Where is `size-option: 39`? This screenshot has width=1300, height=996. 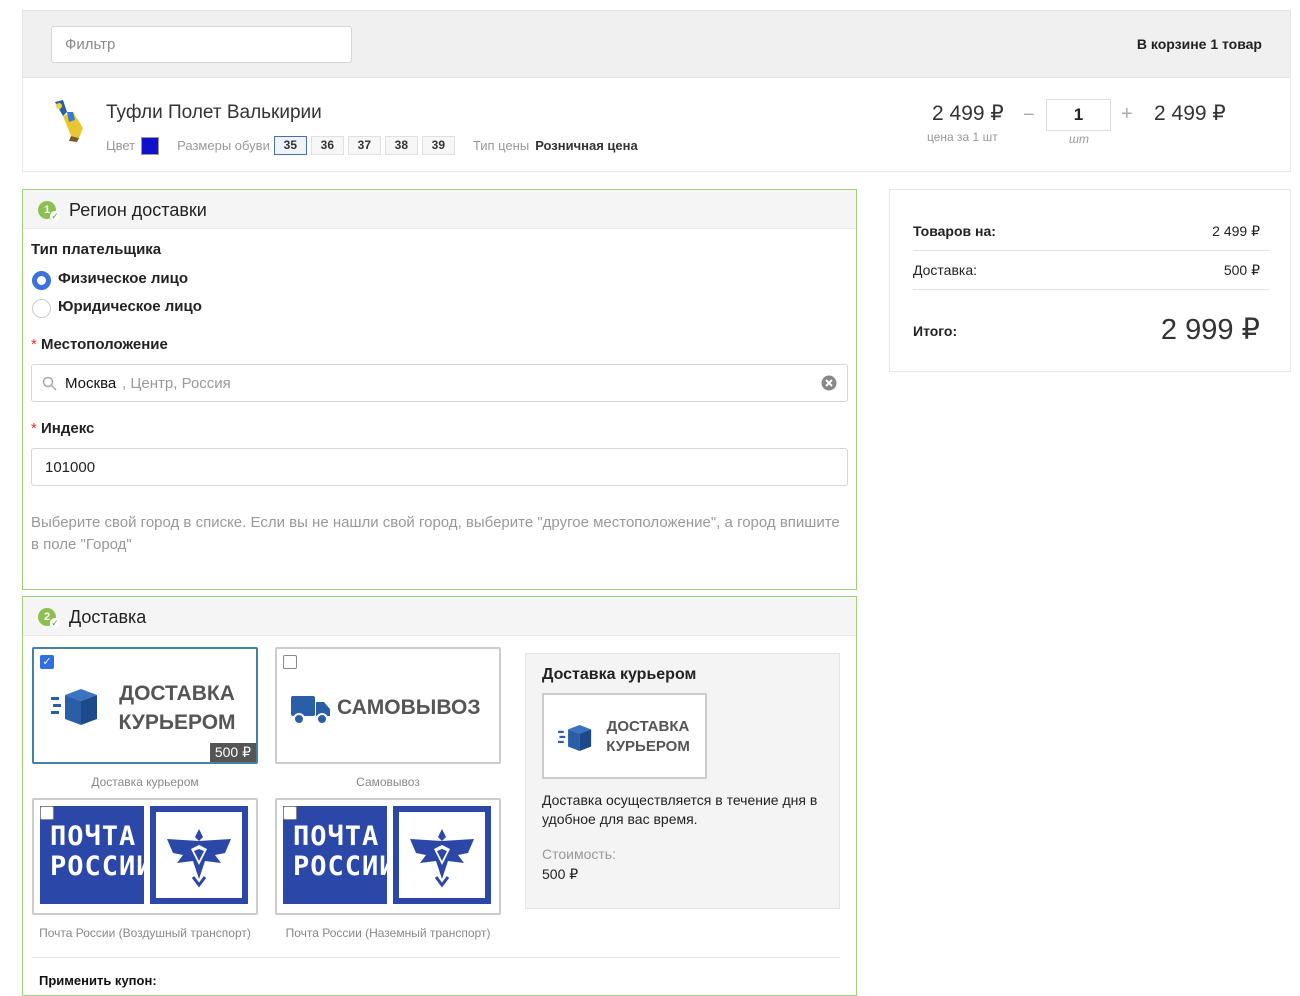
size-option: 39 is located at coordinates (438, 145).